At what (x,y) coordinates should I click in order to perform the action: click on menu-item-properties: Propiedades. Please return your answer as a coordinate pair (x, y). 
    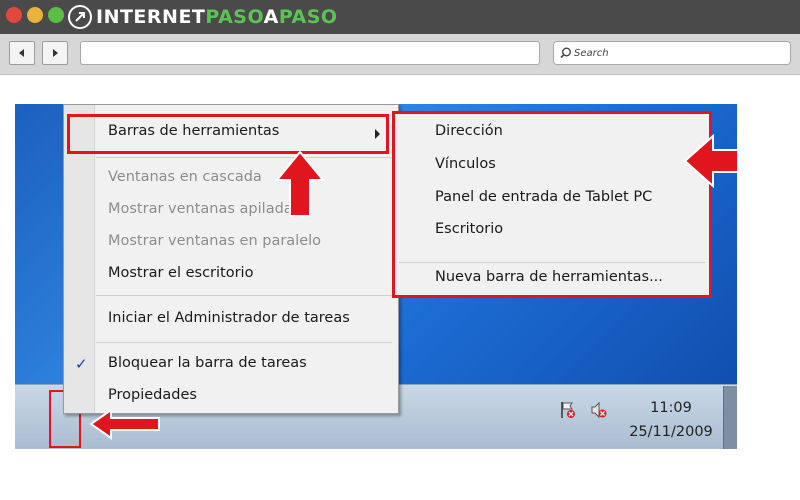
    Looking at the image, I should click on (152, 395).